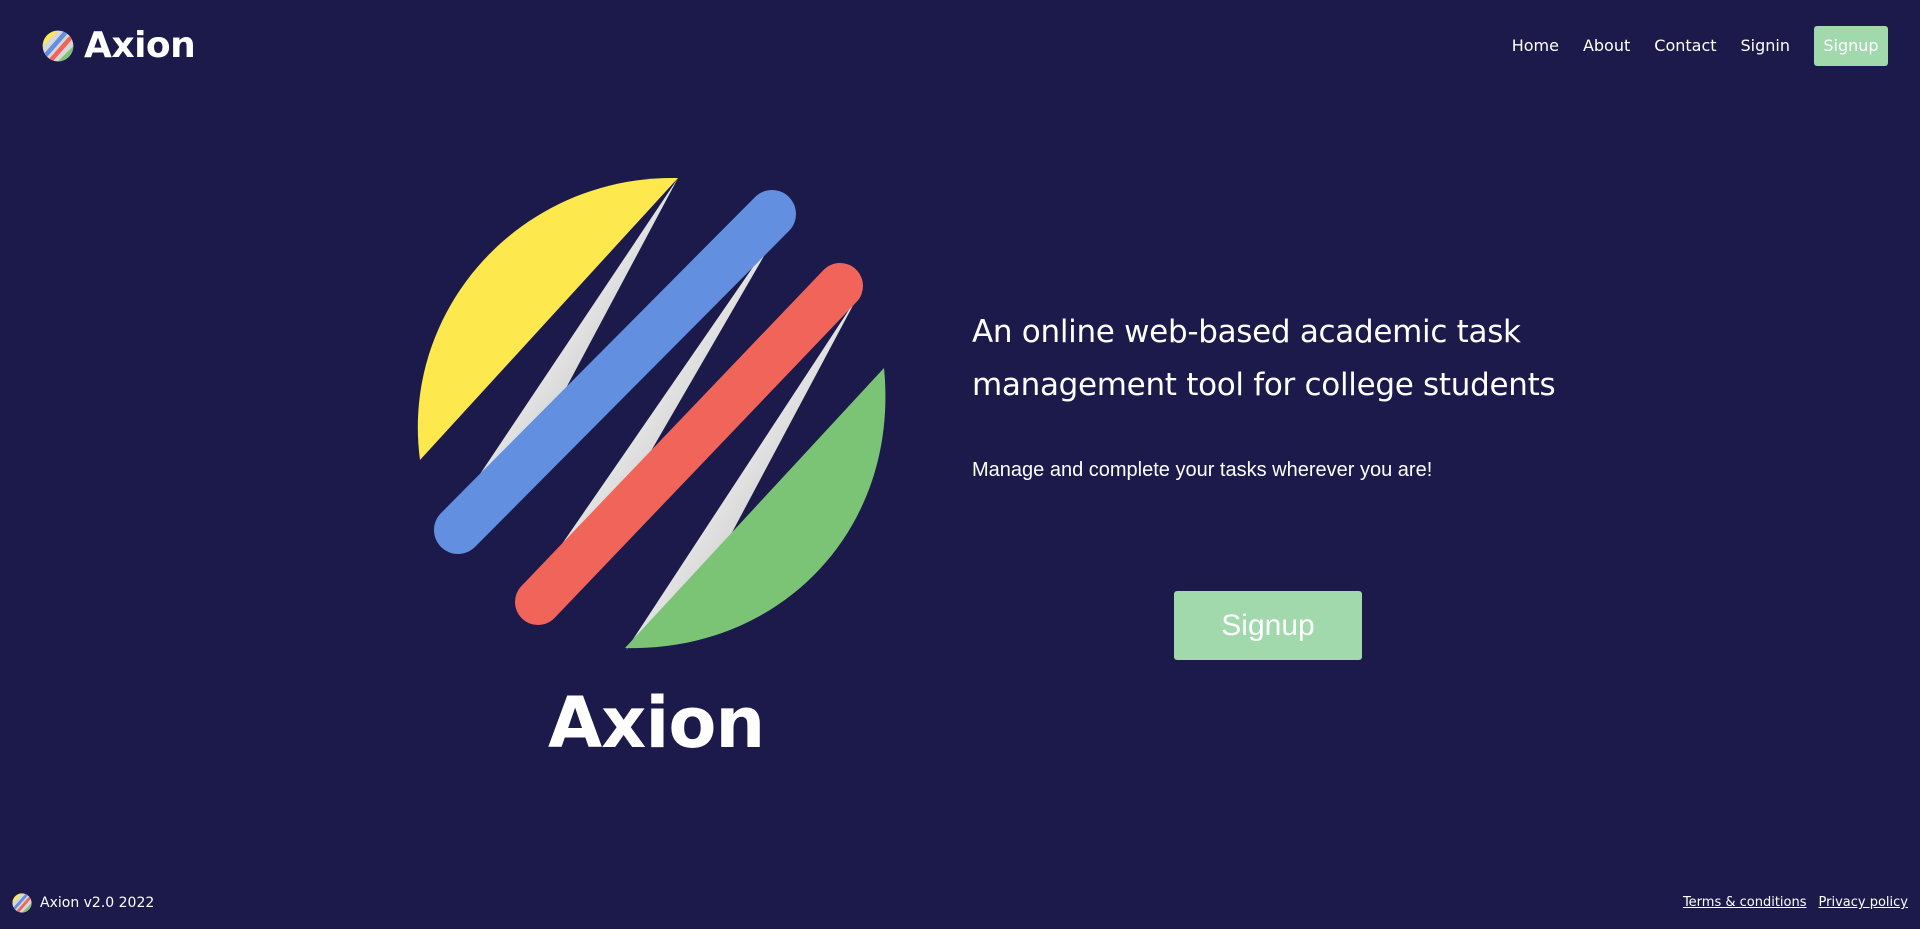 Image resolution: width=1920 pixels, height=929 pixels. What do you see at coordinates (651, 413) in the screenshot?
I see `axion-hero-logo-icon` at bounding box center [651, 413].